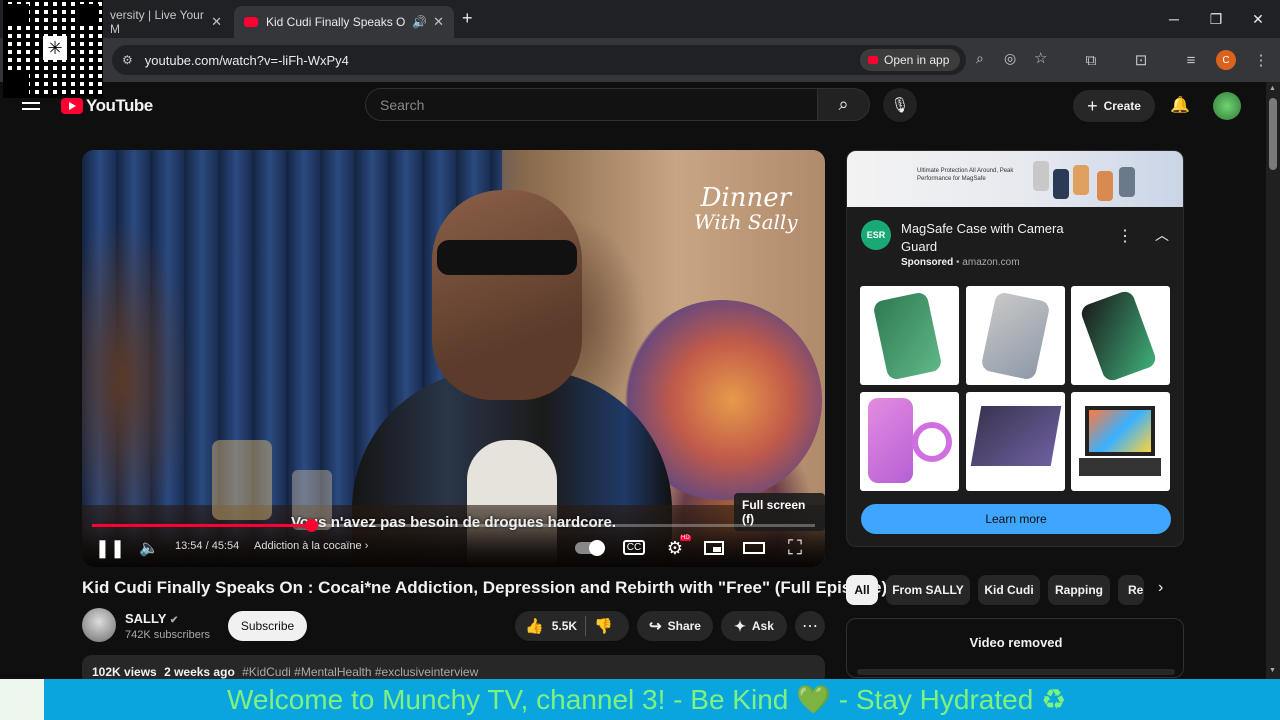  What do you see at coordinates (199, 672) in the screenshot?
I see `upload-age: 2 weeks ago` at bounding box center [199, 672].